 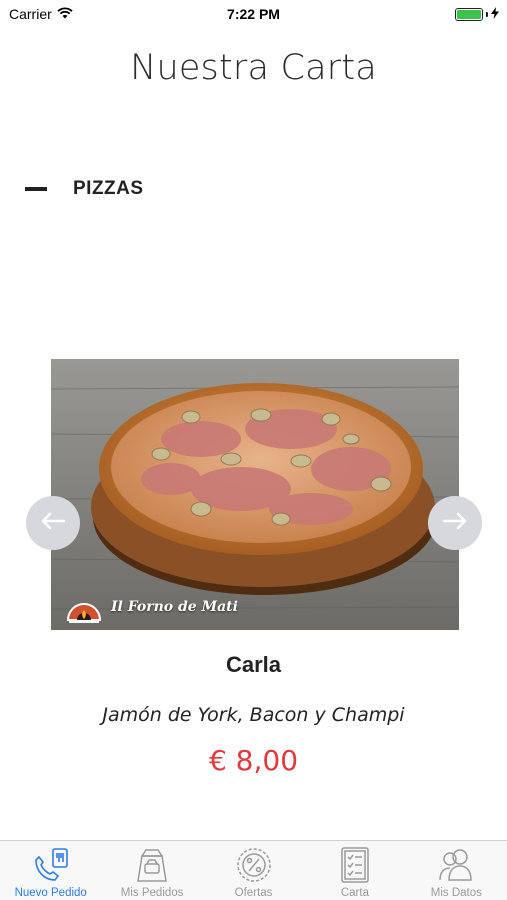 I want to click on minus-icon, so click(x=36, y=189).